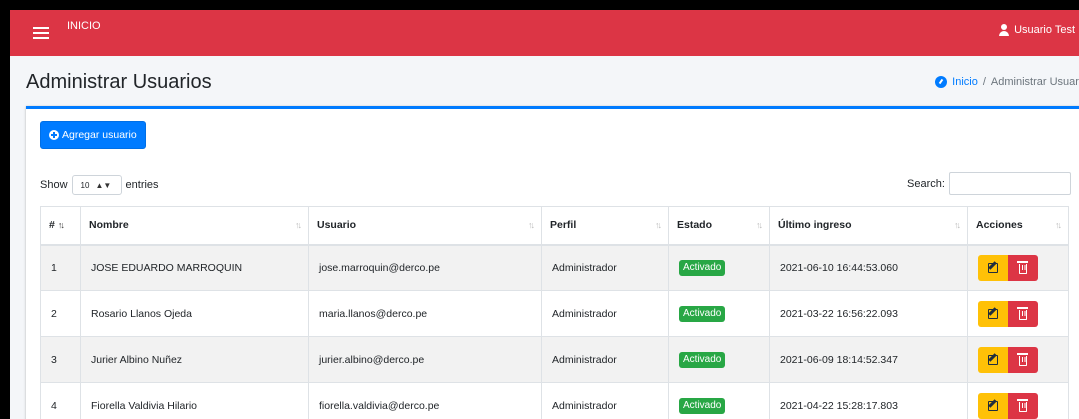 The image size is (1079, 419). What do you see at coordinates (605, 226) in the screenshot?
I see `column-header-perfil: Perfil ↑↓` at bounding box center [605, 226].